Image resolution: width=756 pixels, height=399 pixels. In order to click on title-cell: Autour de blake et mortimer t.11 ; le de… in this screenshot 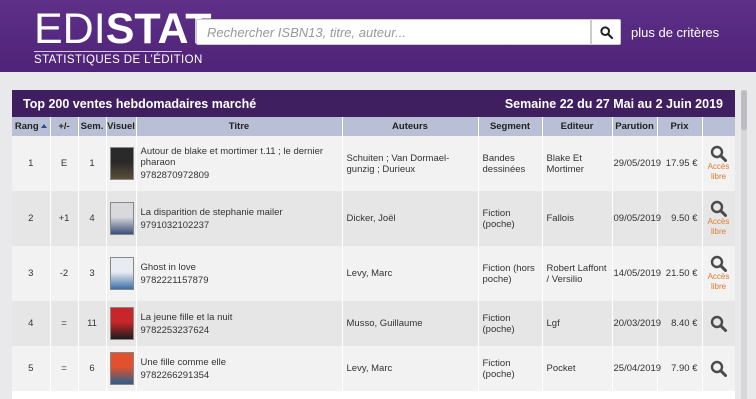, I will do `click(239, 163)`.